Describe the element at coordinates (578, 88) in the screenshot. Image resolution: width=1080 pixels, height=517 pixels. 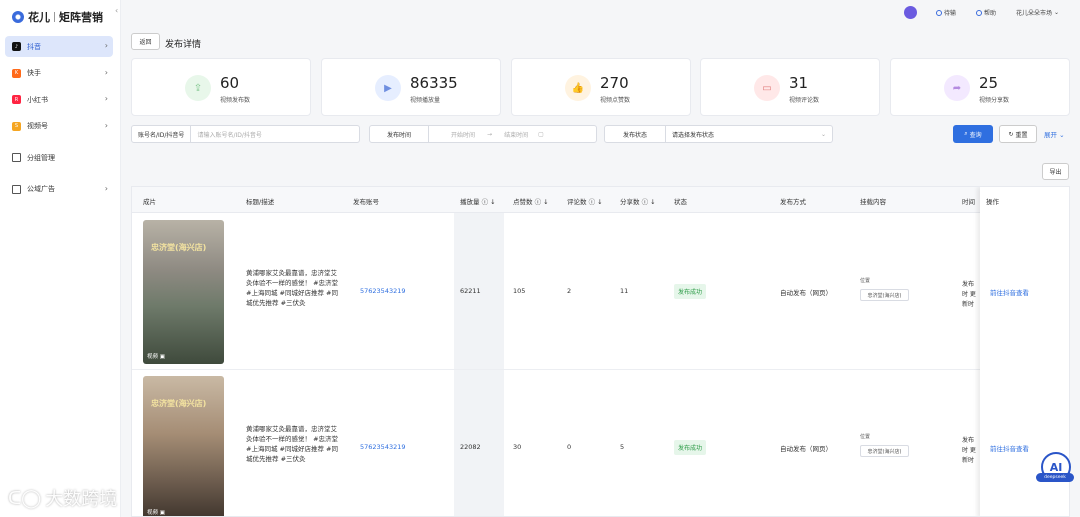
I see `like-icon: 👍` at that location.